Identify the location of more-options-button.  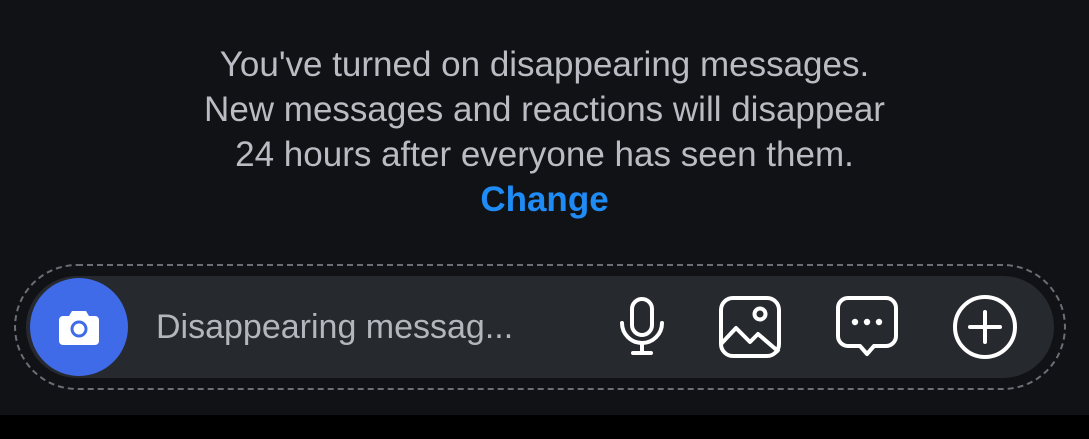
(985, 327).